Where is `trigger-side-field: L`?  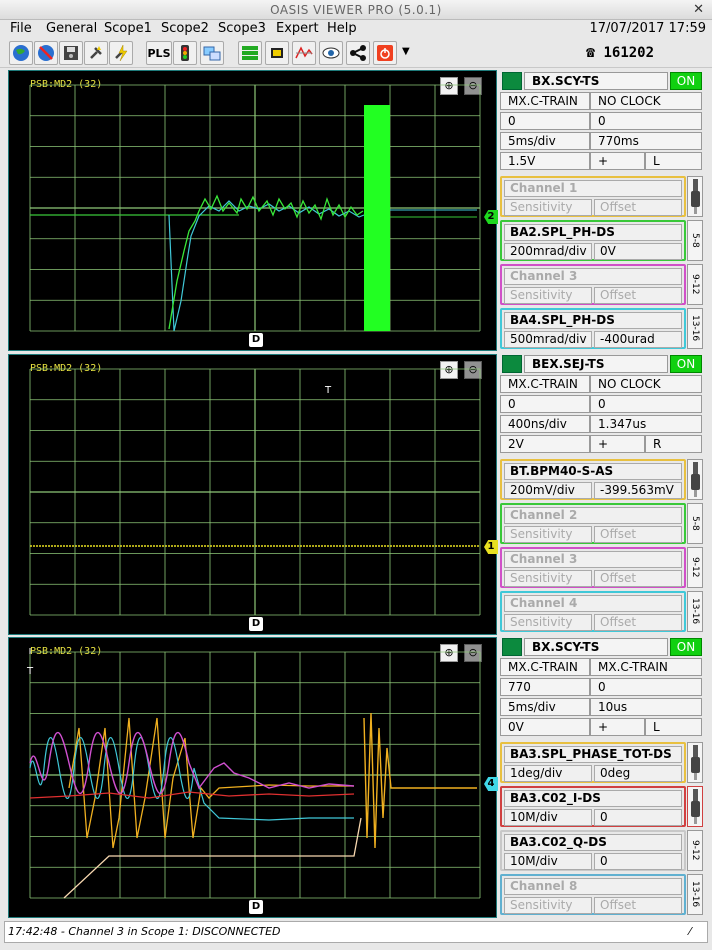
trigger-side-field: L is located at coordinates (673, 727).